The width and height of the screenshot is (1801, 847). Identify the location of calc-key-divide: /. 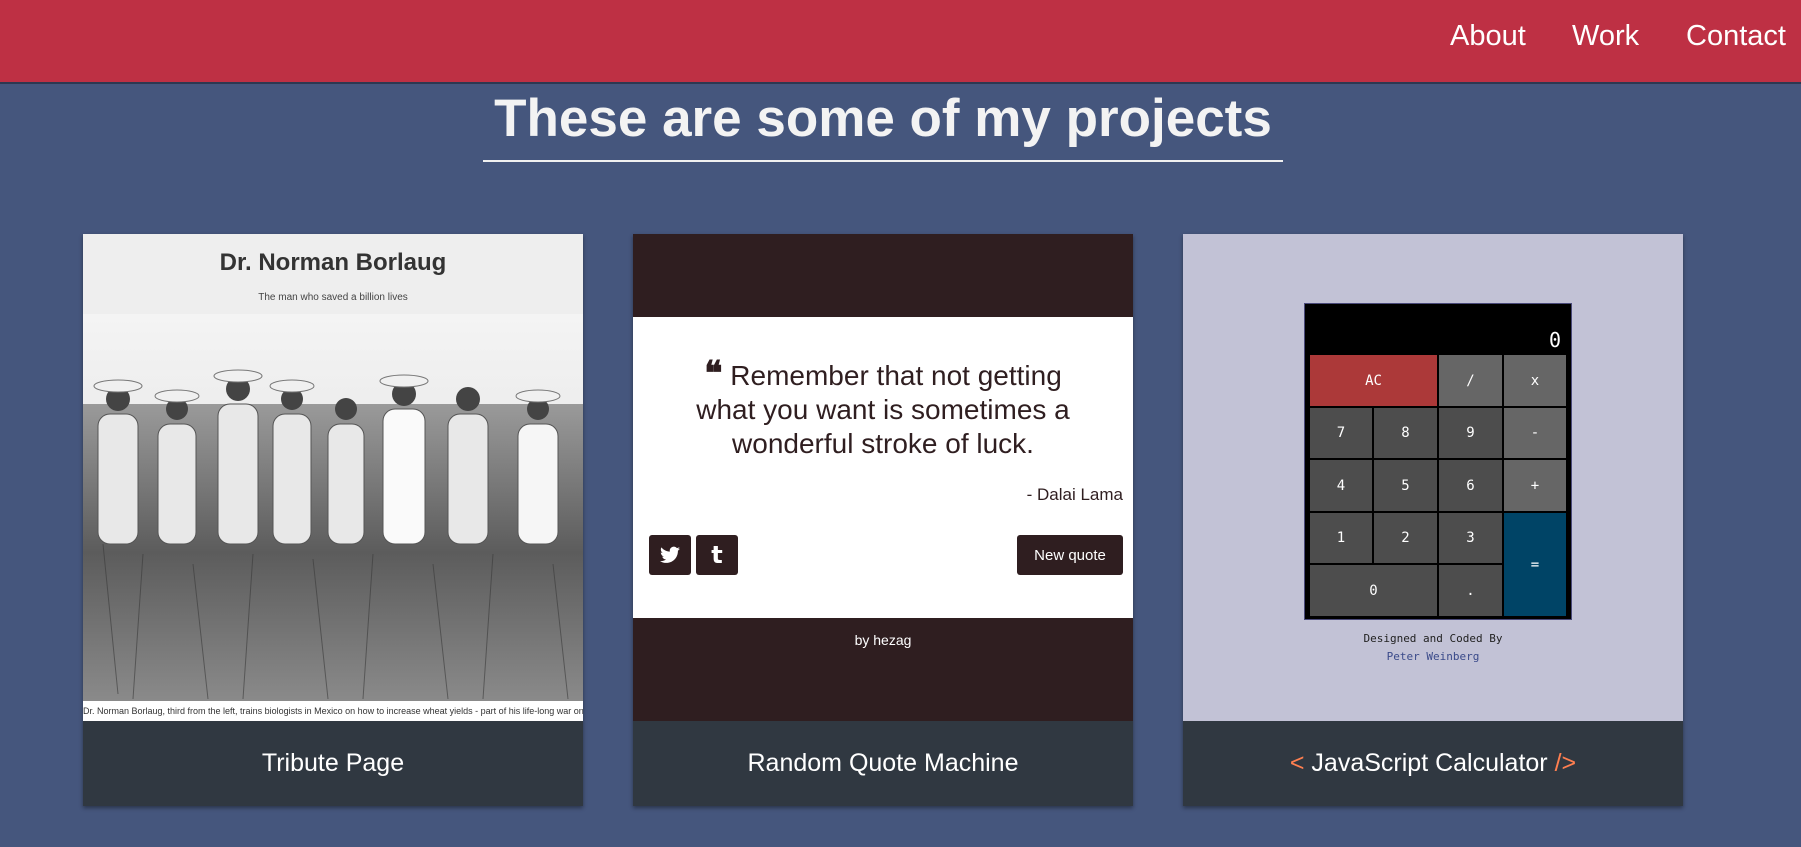
(1470, 380).